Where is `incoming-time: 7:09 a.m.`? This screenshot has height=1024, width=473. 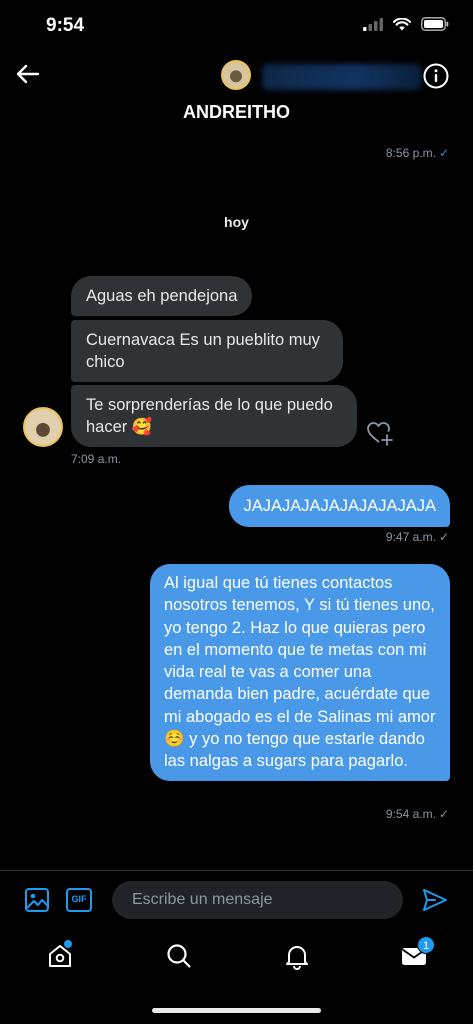
incoming-time: 7:09 a.m. is located at coordinates (96, 459).